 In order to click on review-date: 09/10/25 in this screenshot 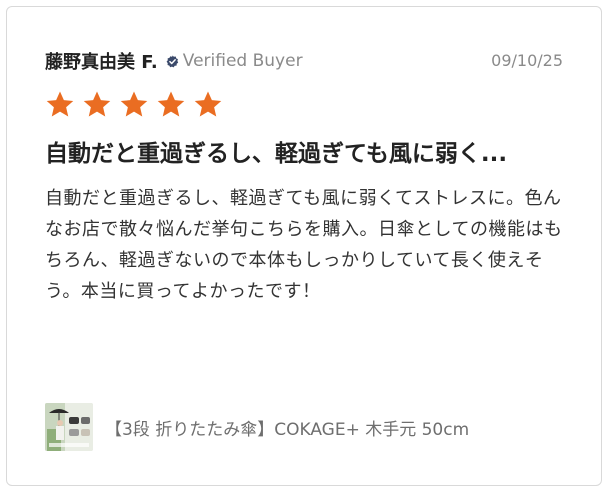, I will do `click(527, 60)`.